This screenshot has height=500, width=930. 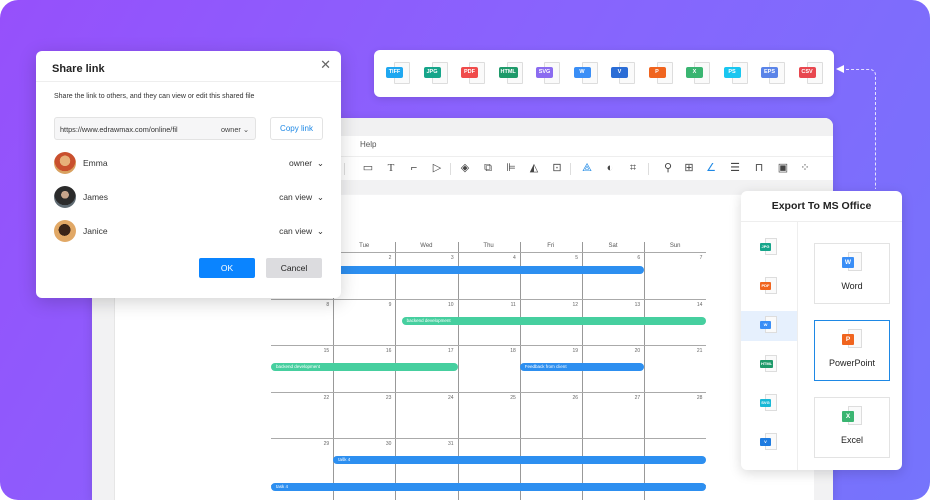 I want to click on crop-icon: ⌗, so click(x=633, y=168).